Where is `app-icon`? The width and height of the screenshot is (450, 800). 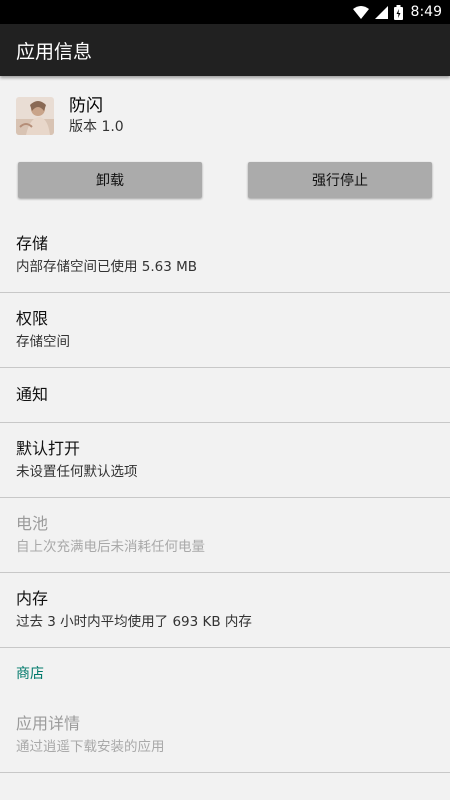
app-icon is located at coordinates (35, 116).